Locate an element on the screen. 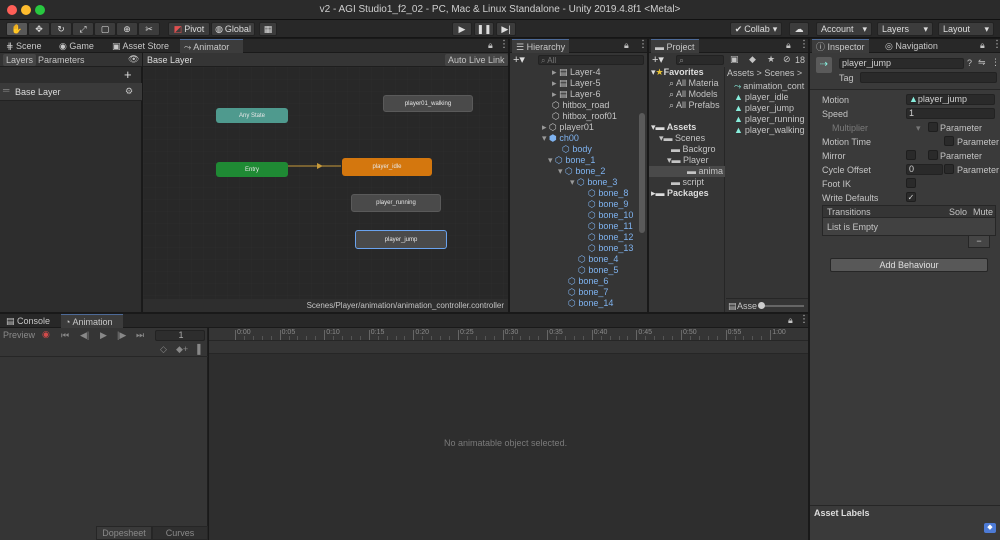  multiplier-parameter-checkbox is located at coordinates (933, 127).